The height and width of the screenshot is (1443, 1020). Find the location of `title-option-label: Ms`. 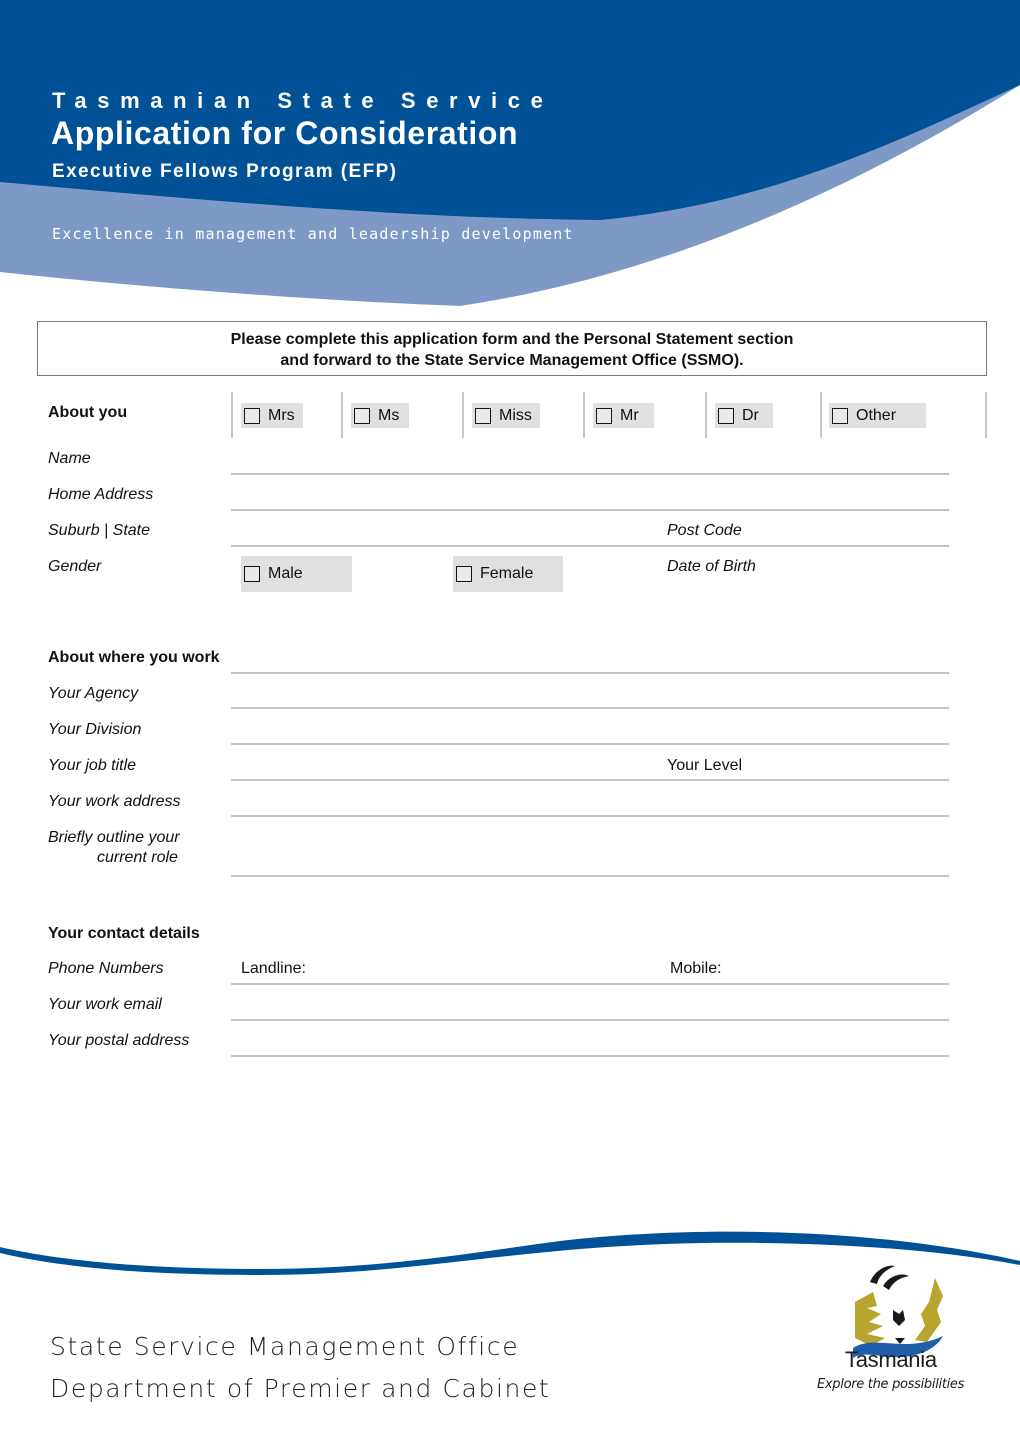

title-option-label: Ms is located at coordinates (389, 415).